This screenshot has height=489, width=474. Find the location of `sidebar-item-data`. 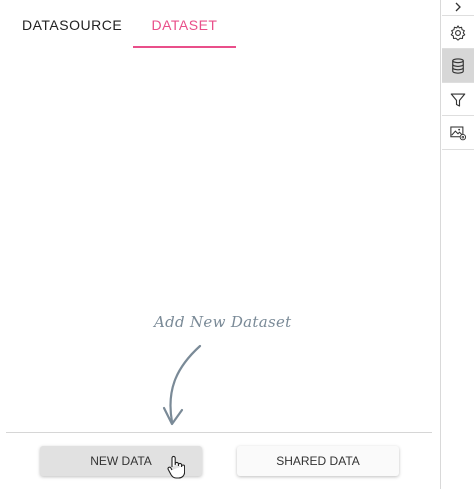

sidebar-item-data is located at coordinates (458, 65).